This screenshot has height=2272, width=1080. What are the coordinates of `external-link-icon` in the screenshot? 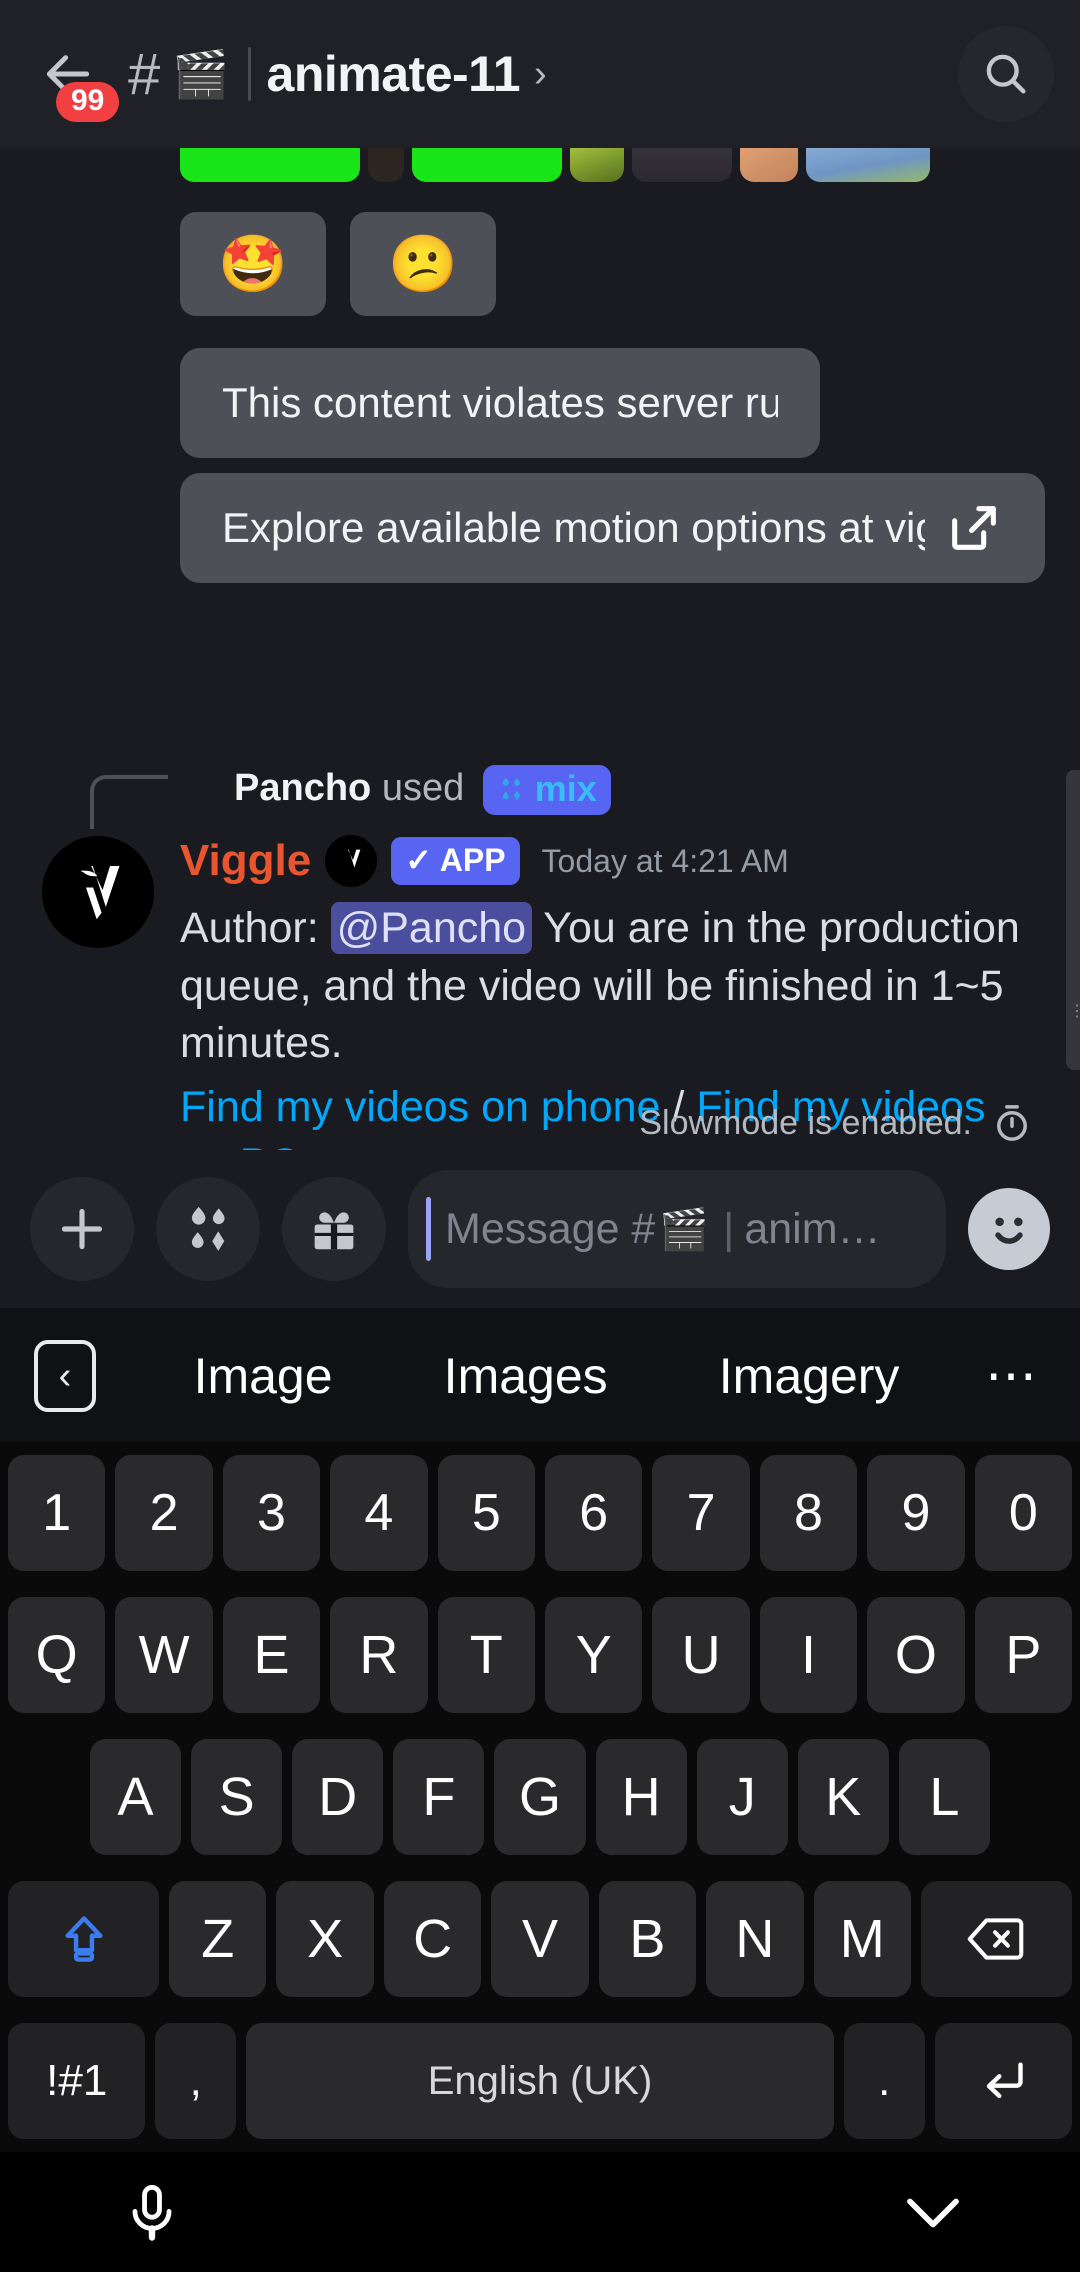 It's located at (974, 528).